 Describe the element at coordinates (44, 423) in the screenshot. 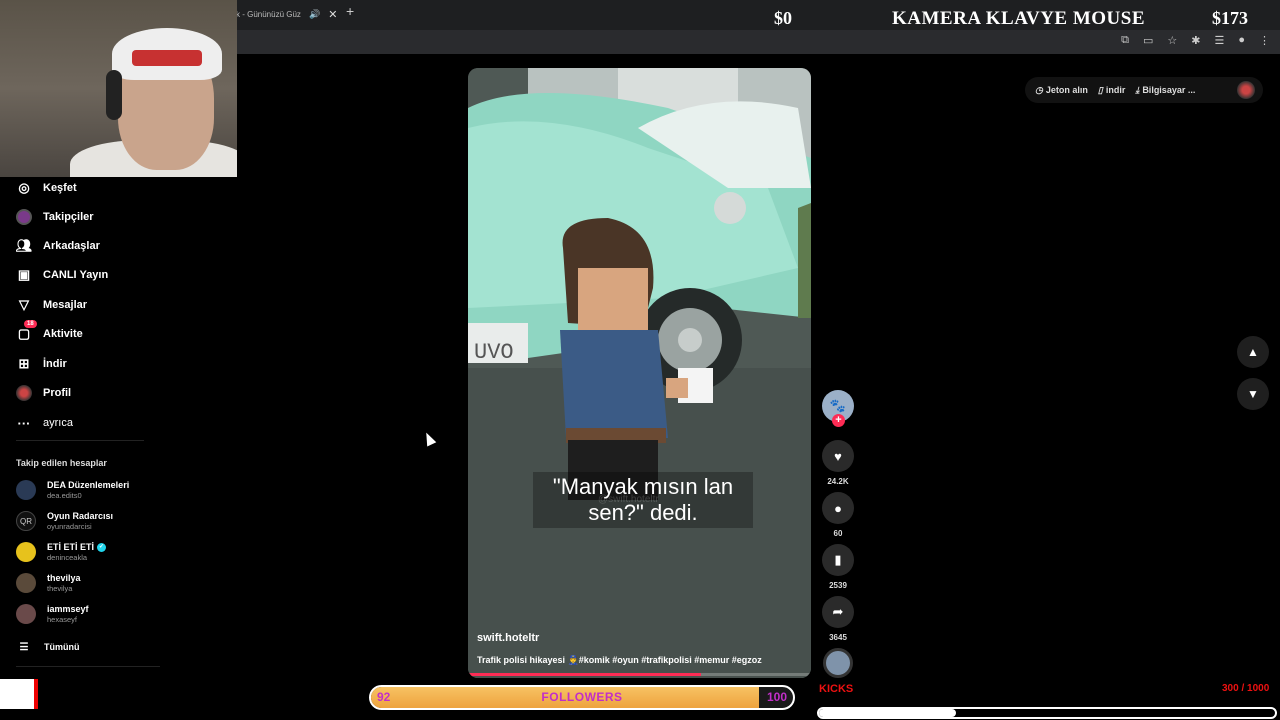

I see `sidebar-item-more: ··· ayrıca` at that location.